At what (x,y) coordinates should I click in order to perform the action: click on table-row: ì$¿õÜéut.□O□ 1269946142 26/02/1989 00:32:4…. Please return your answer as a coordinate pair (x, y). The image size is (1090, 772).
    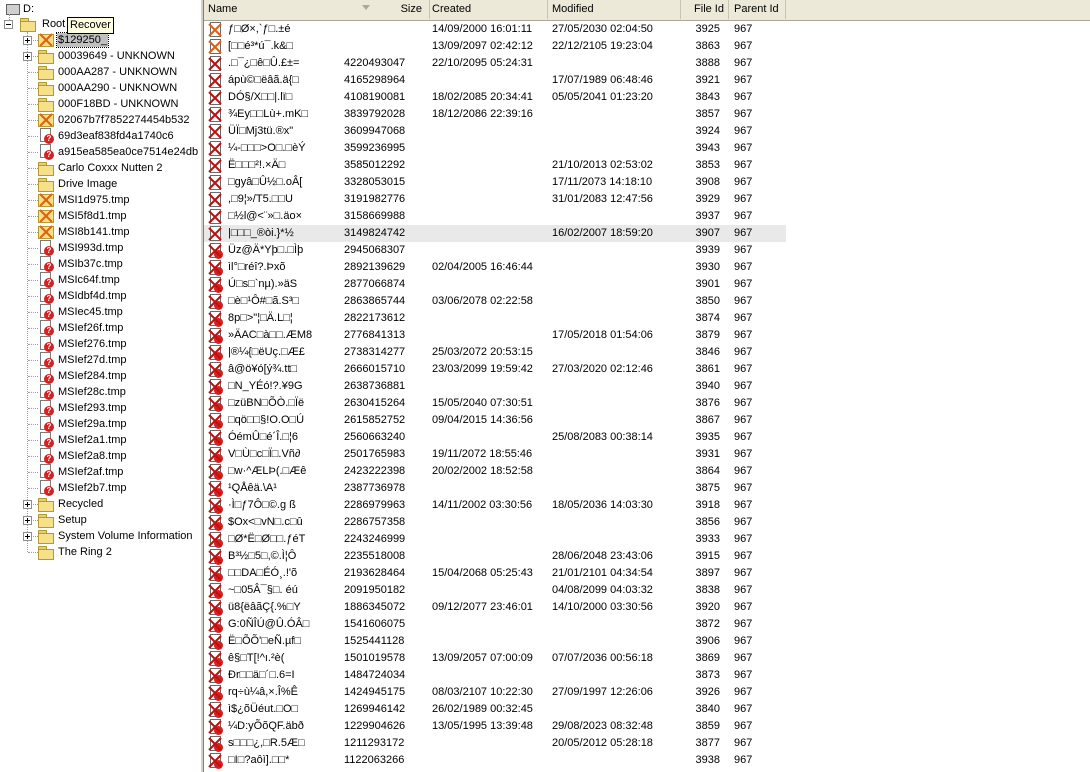
    Looking at the image, I should click on (495, 709).